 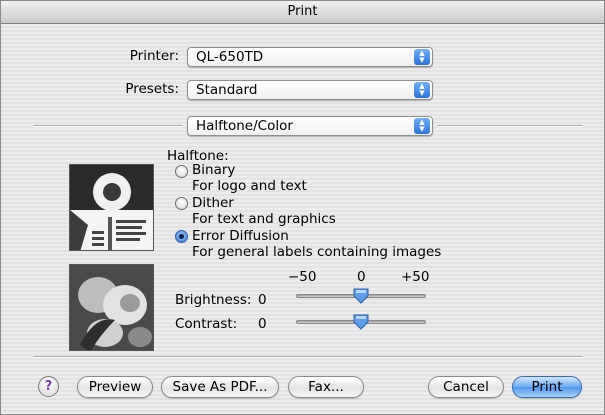 I want to click on print-button-label: Print, so click(x=547, y=387).